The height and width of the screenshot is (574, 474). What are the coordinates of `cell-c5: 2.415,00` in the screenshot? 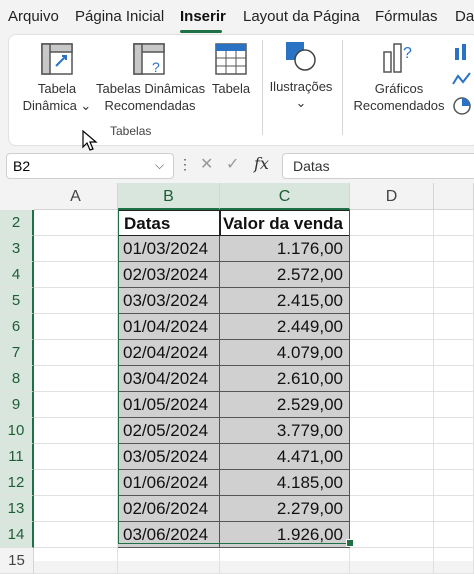 It's located at (285, 301).